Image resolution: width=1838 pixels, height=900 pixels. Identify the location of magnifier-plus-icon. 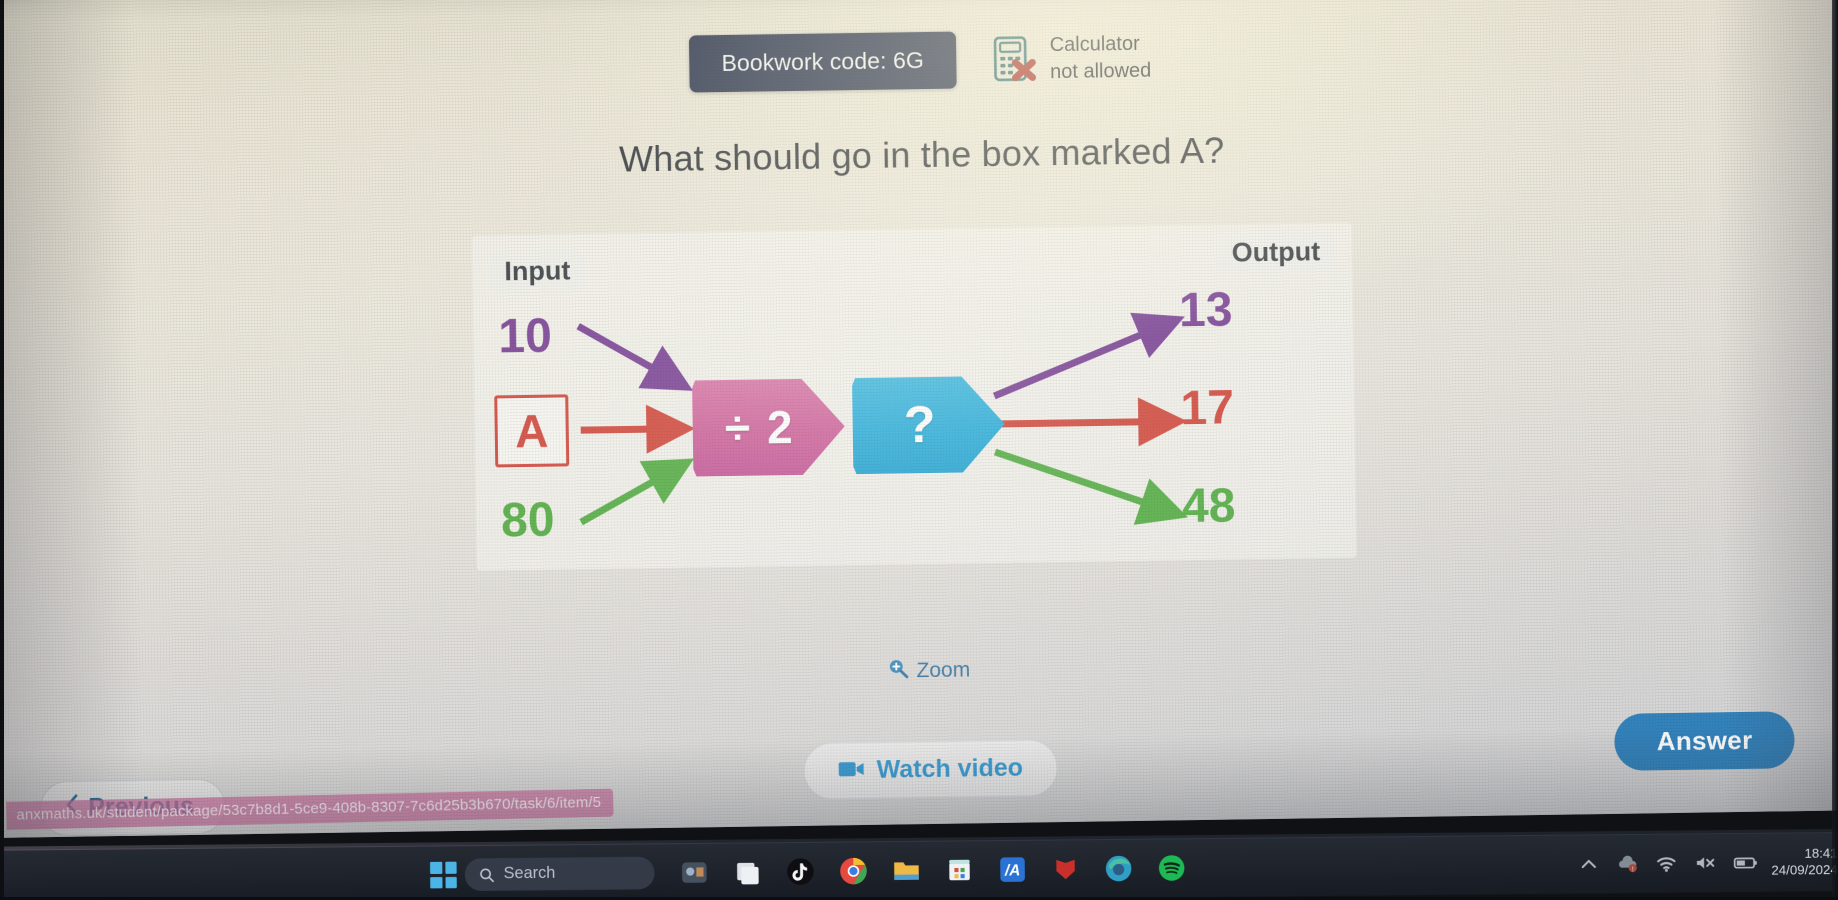
(898, 671).